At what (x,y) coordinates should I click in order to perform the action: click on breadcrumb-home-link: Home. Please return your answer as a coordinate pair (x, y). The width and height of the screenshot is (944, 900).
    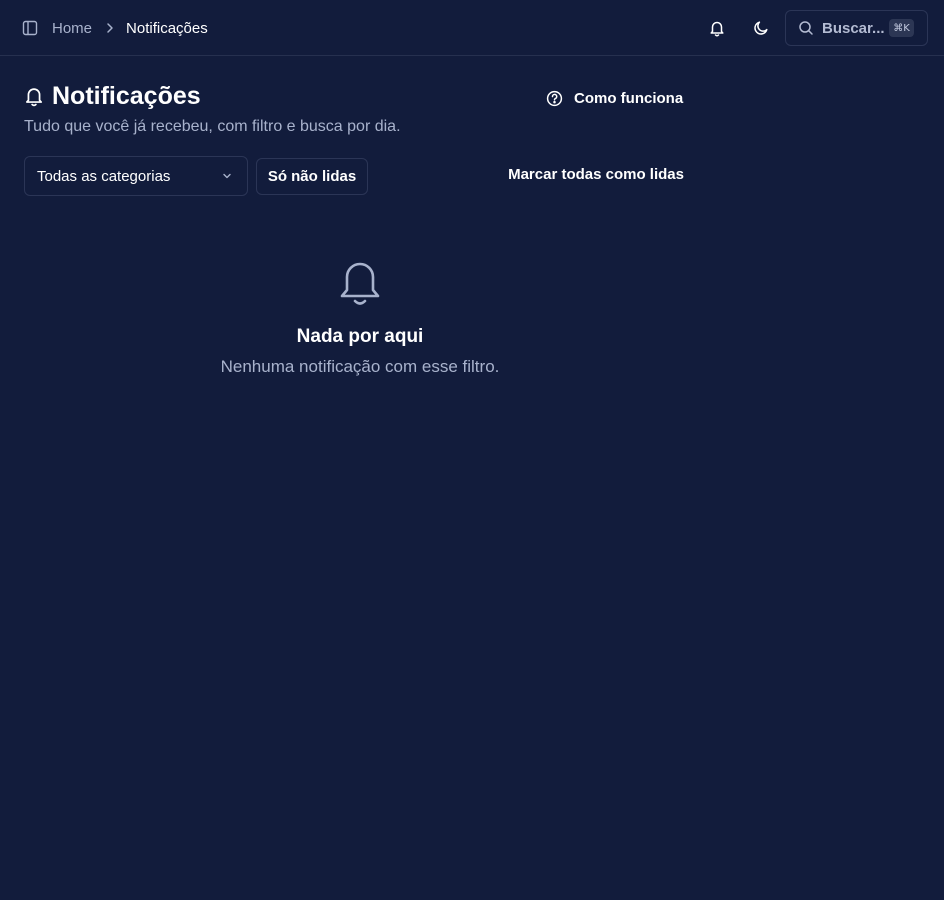
    Looking at the image, I should click on (72, 28).